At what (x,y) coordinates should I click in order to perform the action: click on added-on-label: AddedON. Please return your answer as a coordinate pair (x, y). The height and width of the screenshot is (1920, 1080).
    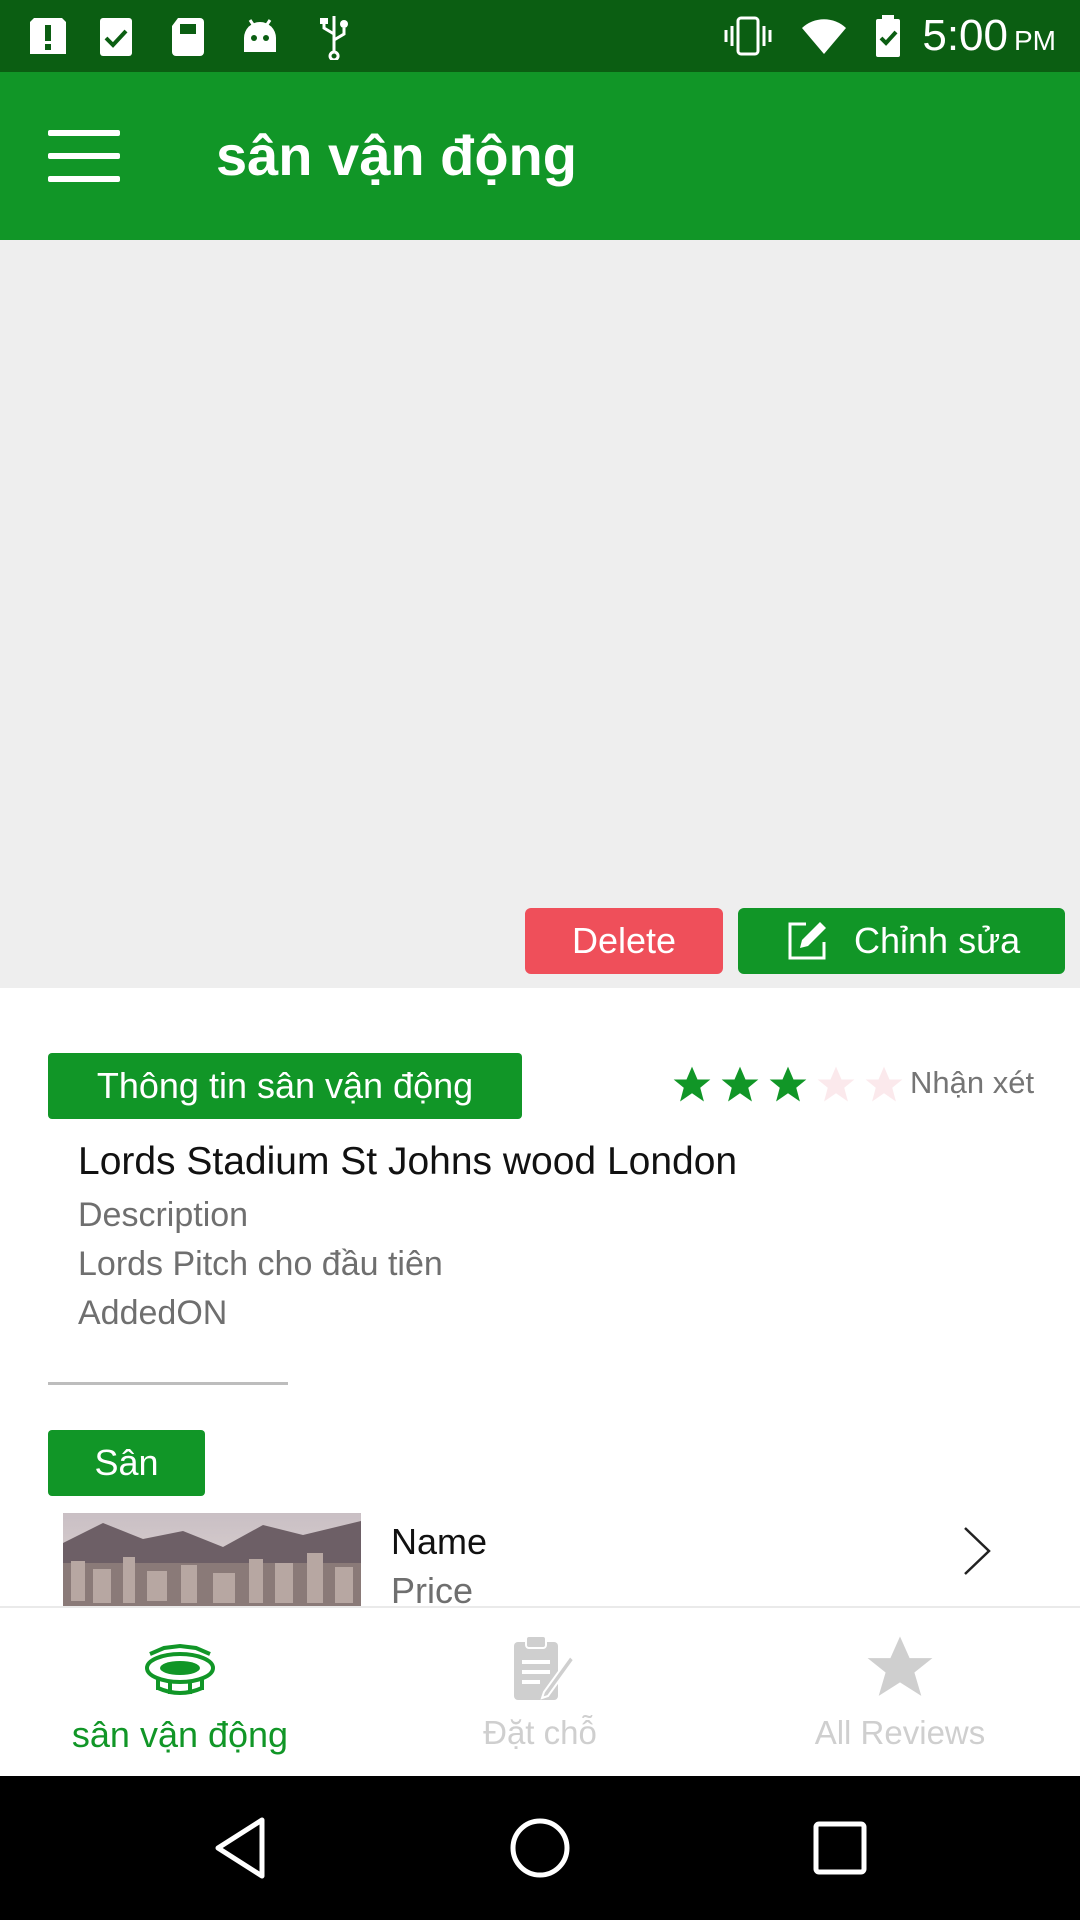
    Looking at the image, I should click on (153, 1313).